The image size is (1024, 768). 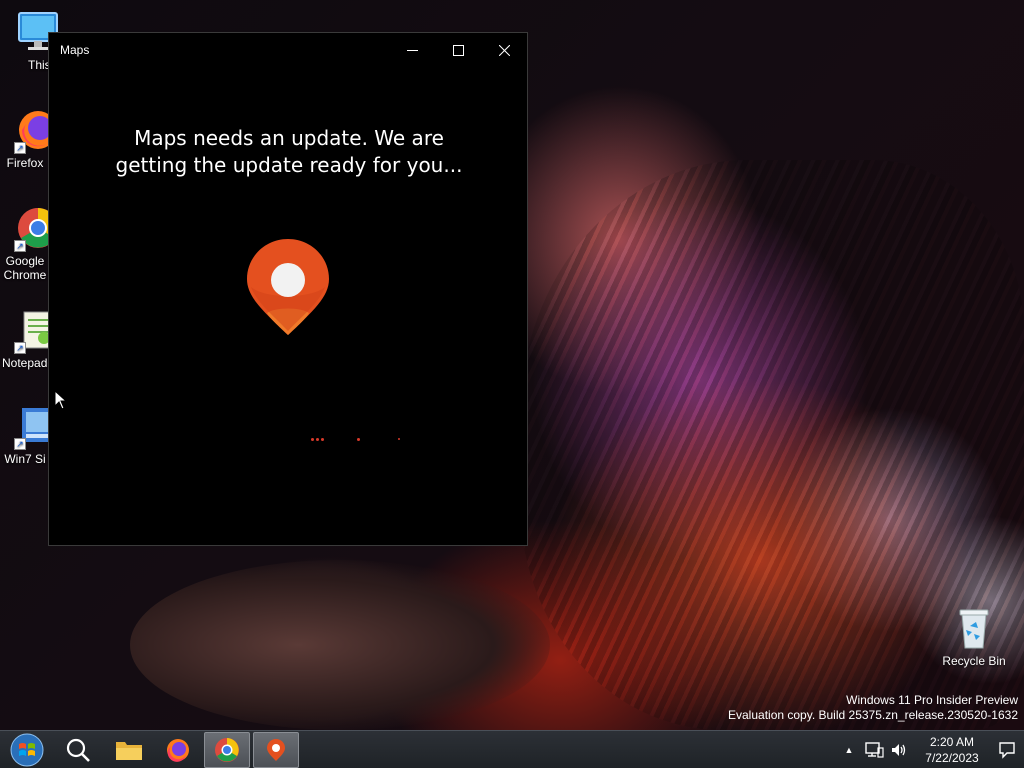 I want to click on search-icon, so click(x=78, y=750).